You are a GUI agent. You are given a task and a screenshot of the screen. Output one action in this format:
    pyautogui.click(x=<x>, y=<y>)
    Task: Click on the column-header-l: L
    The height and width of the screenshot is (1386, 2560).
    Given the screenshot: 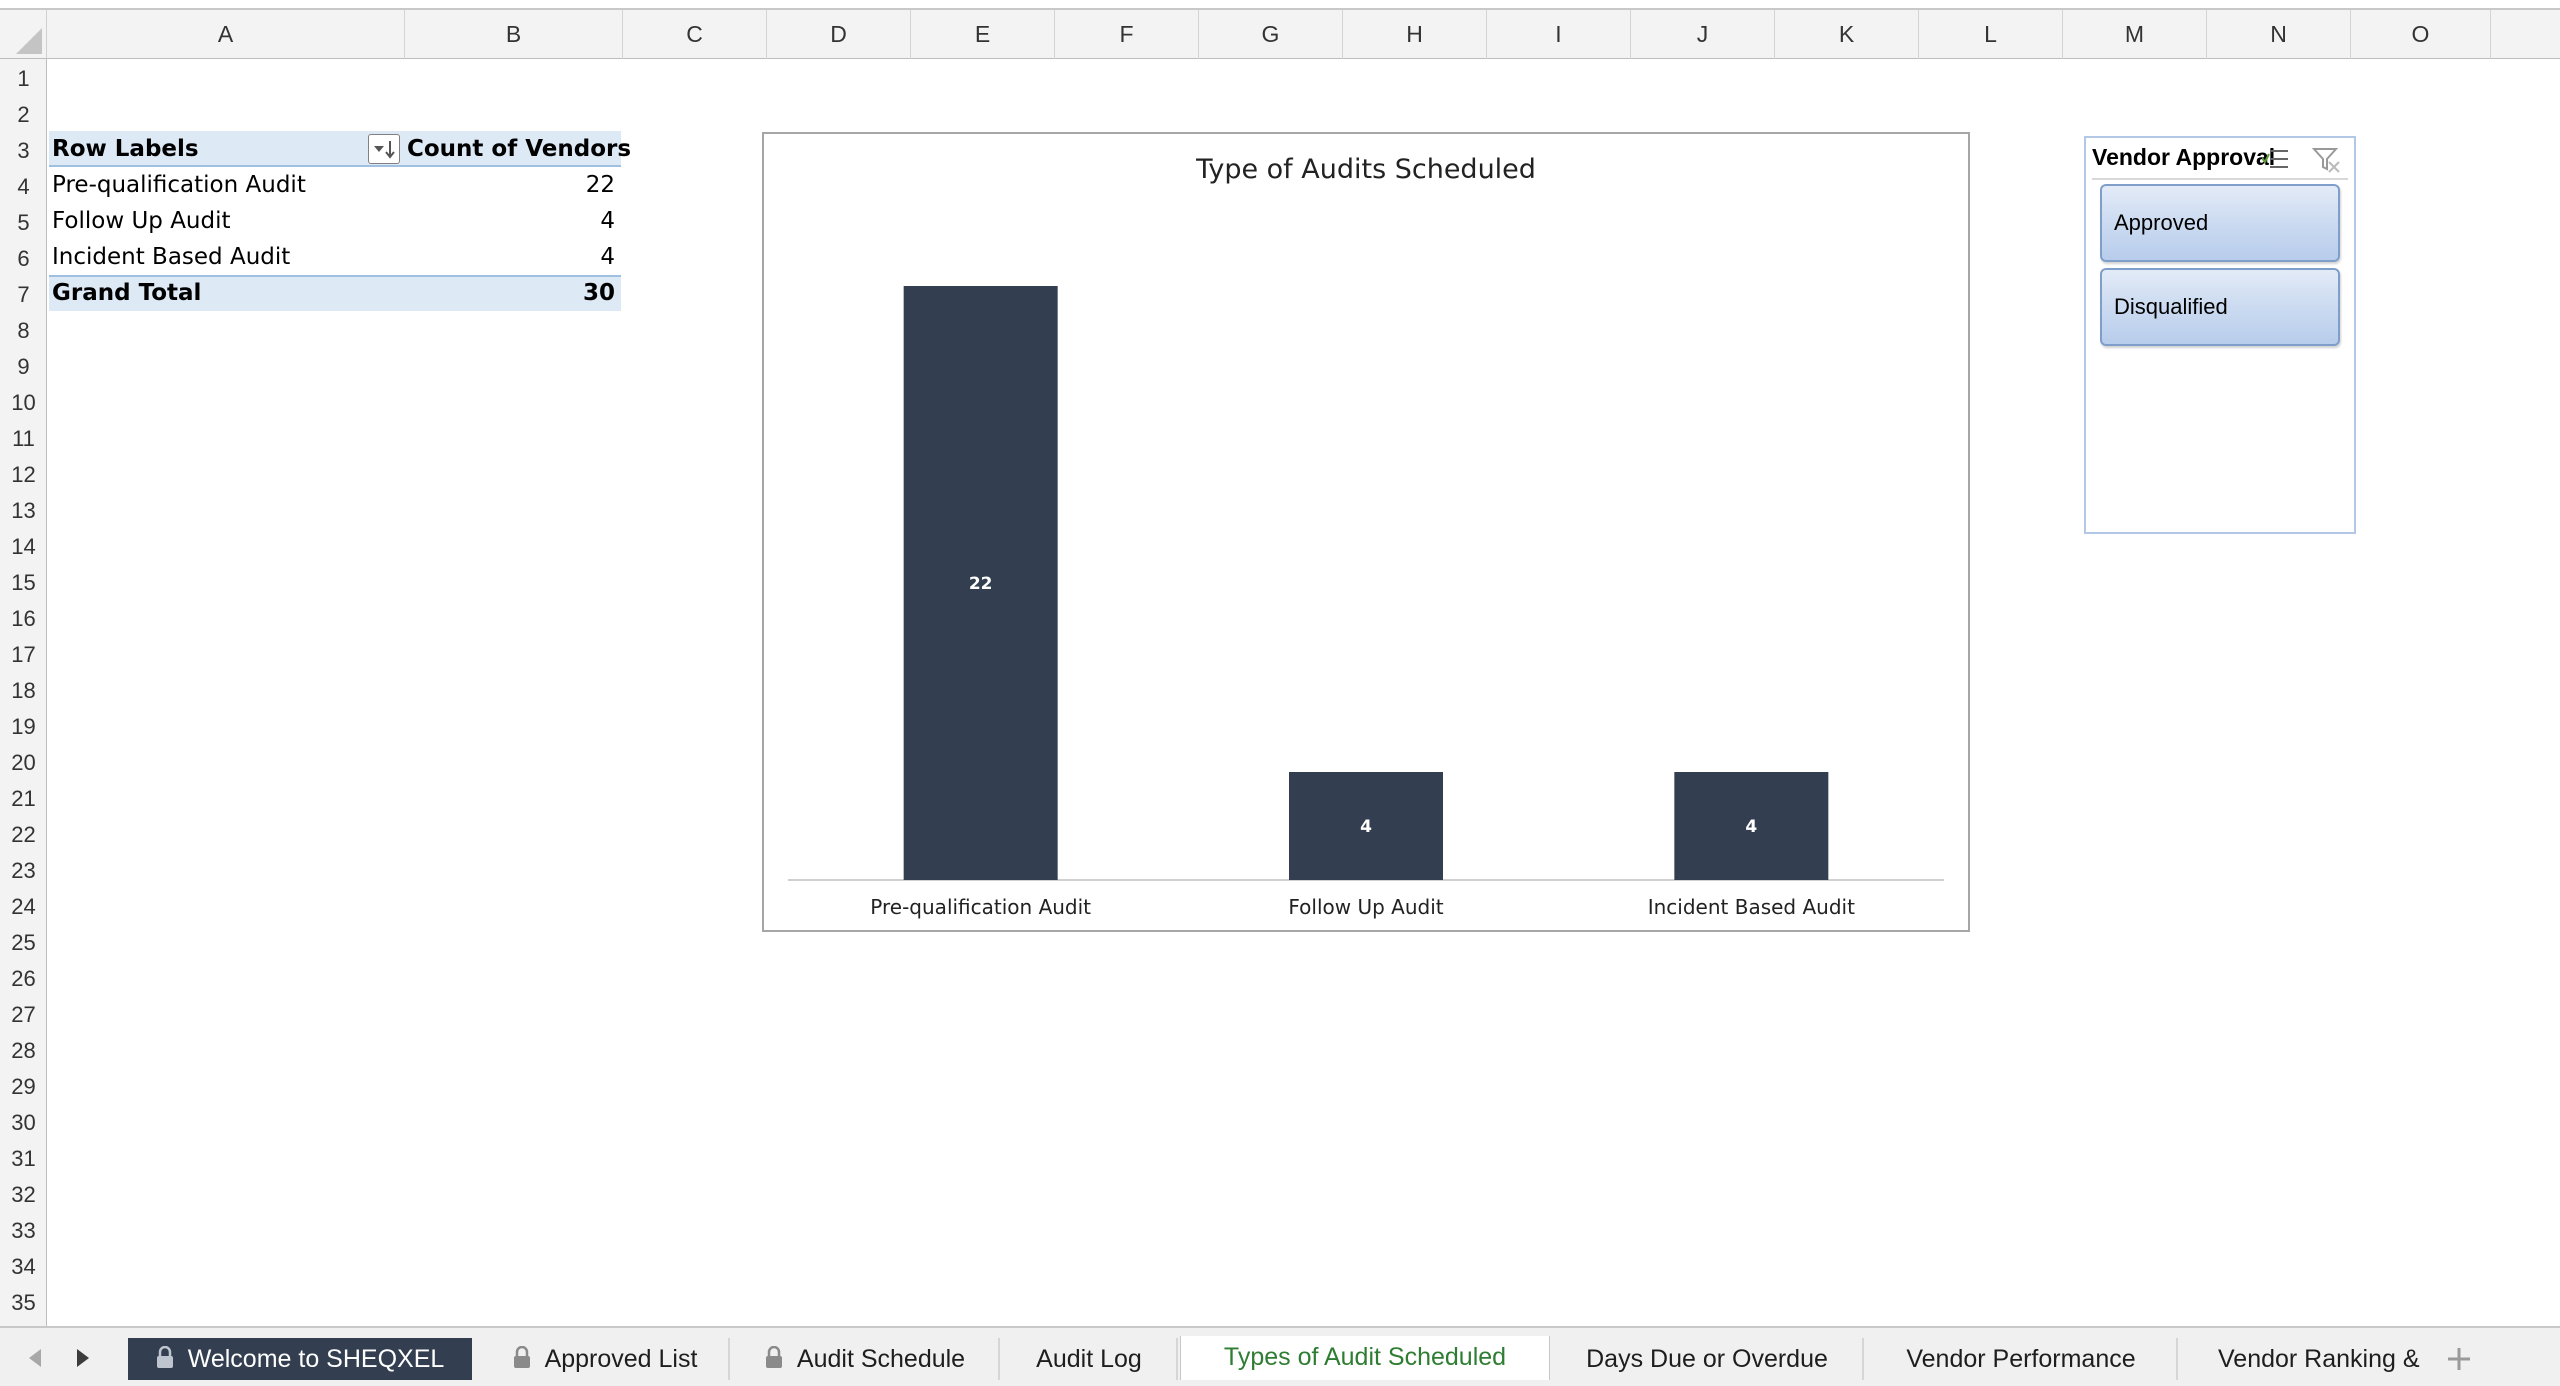 What is the action you would take?
    pyautogui.click(x=1991, y=34)
    